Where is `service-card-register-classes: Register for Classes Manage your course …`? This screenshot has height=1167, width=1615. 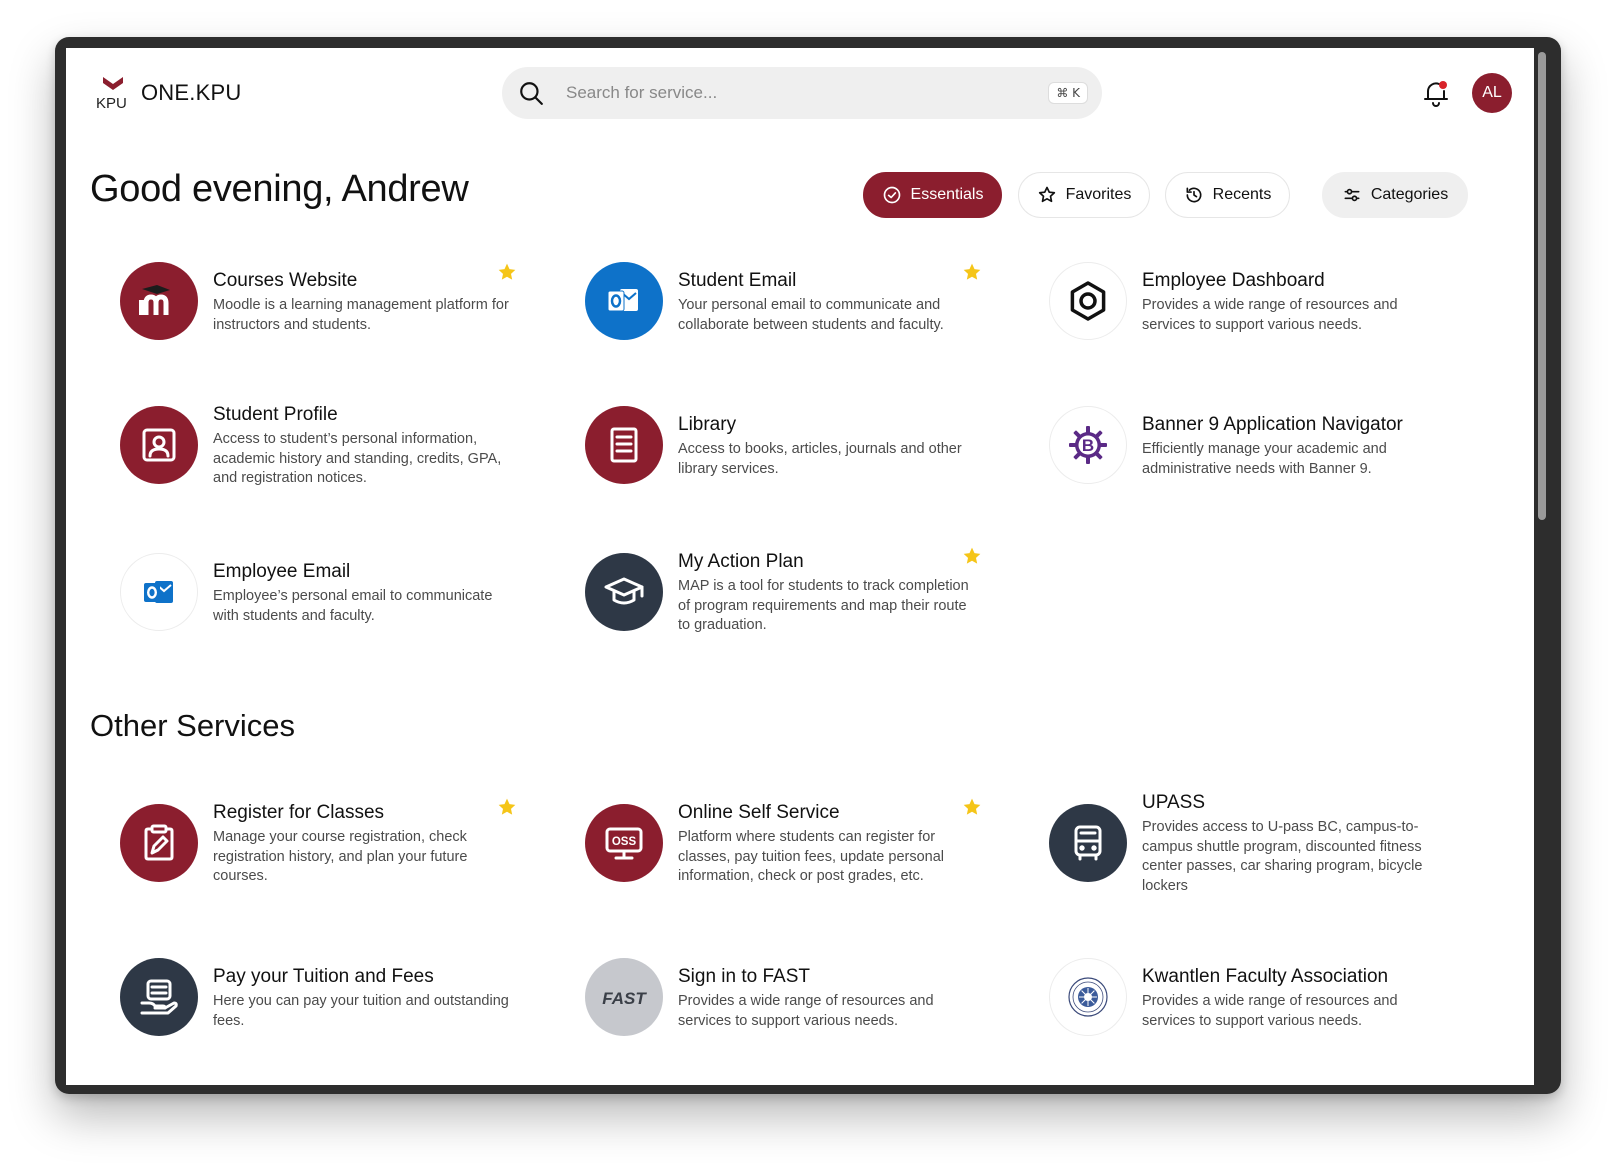 service-card-register-classes: Register for Classes Manage your course … is located at coordinates (345, 846).